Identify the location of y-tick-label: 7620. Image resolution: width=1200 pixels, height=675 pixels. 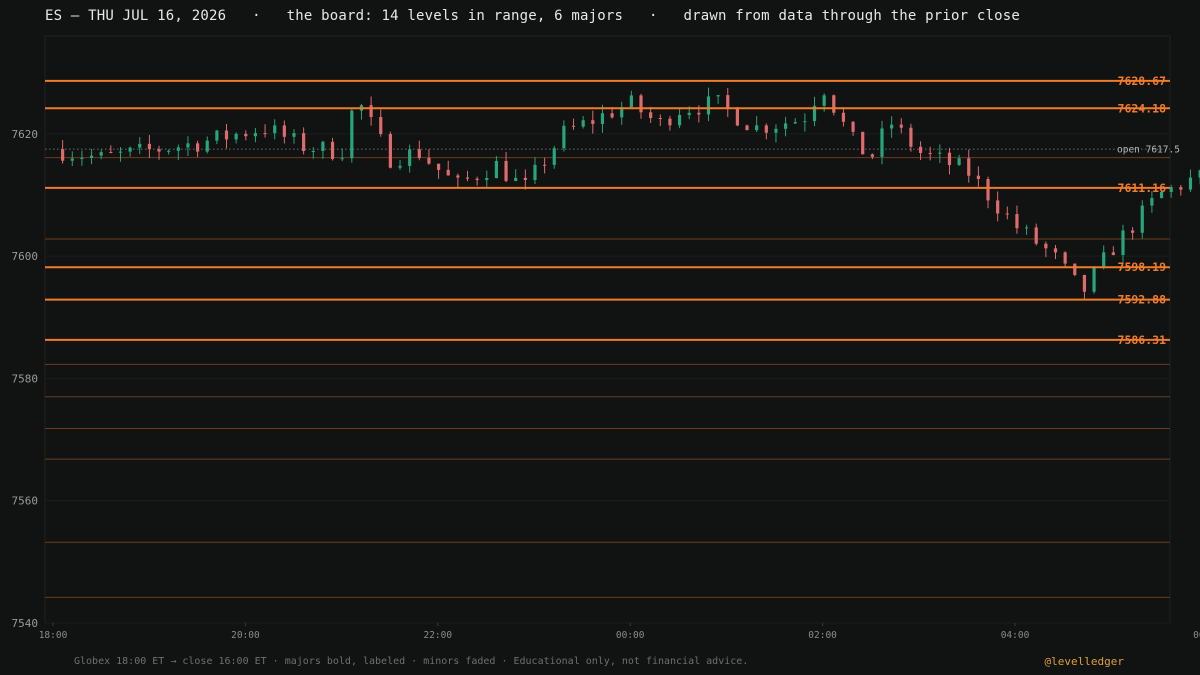
(25, 134).